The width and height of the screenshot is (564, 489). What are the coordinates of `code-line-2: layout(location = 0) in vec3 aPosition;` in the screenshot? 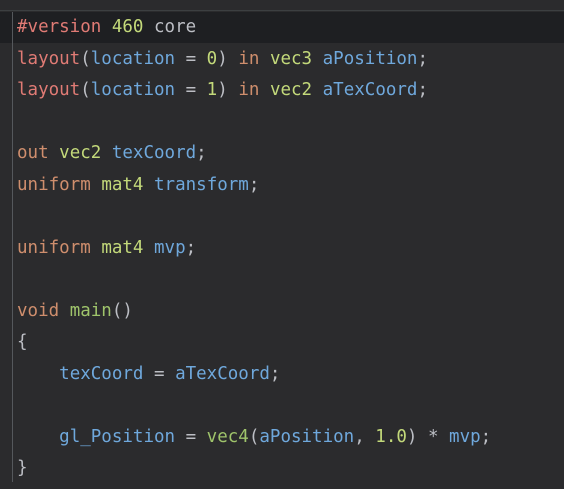 It's located at (222, 59).